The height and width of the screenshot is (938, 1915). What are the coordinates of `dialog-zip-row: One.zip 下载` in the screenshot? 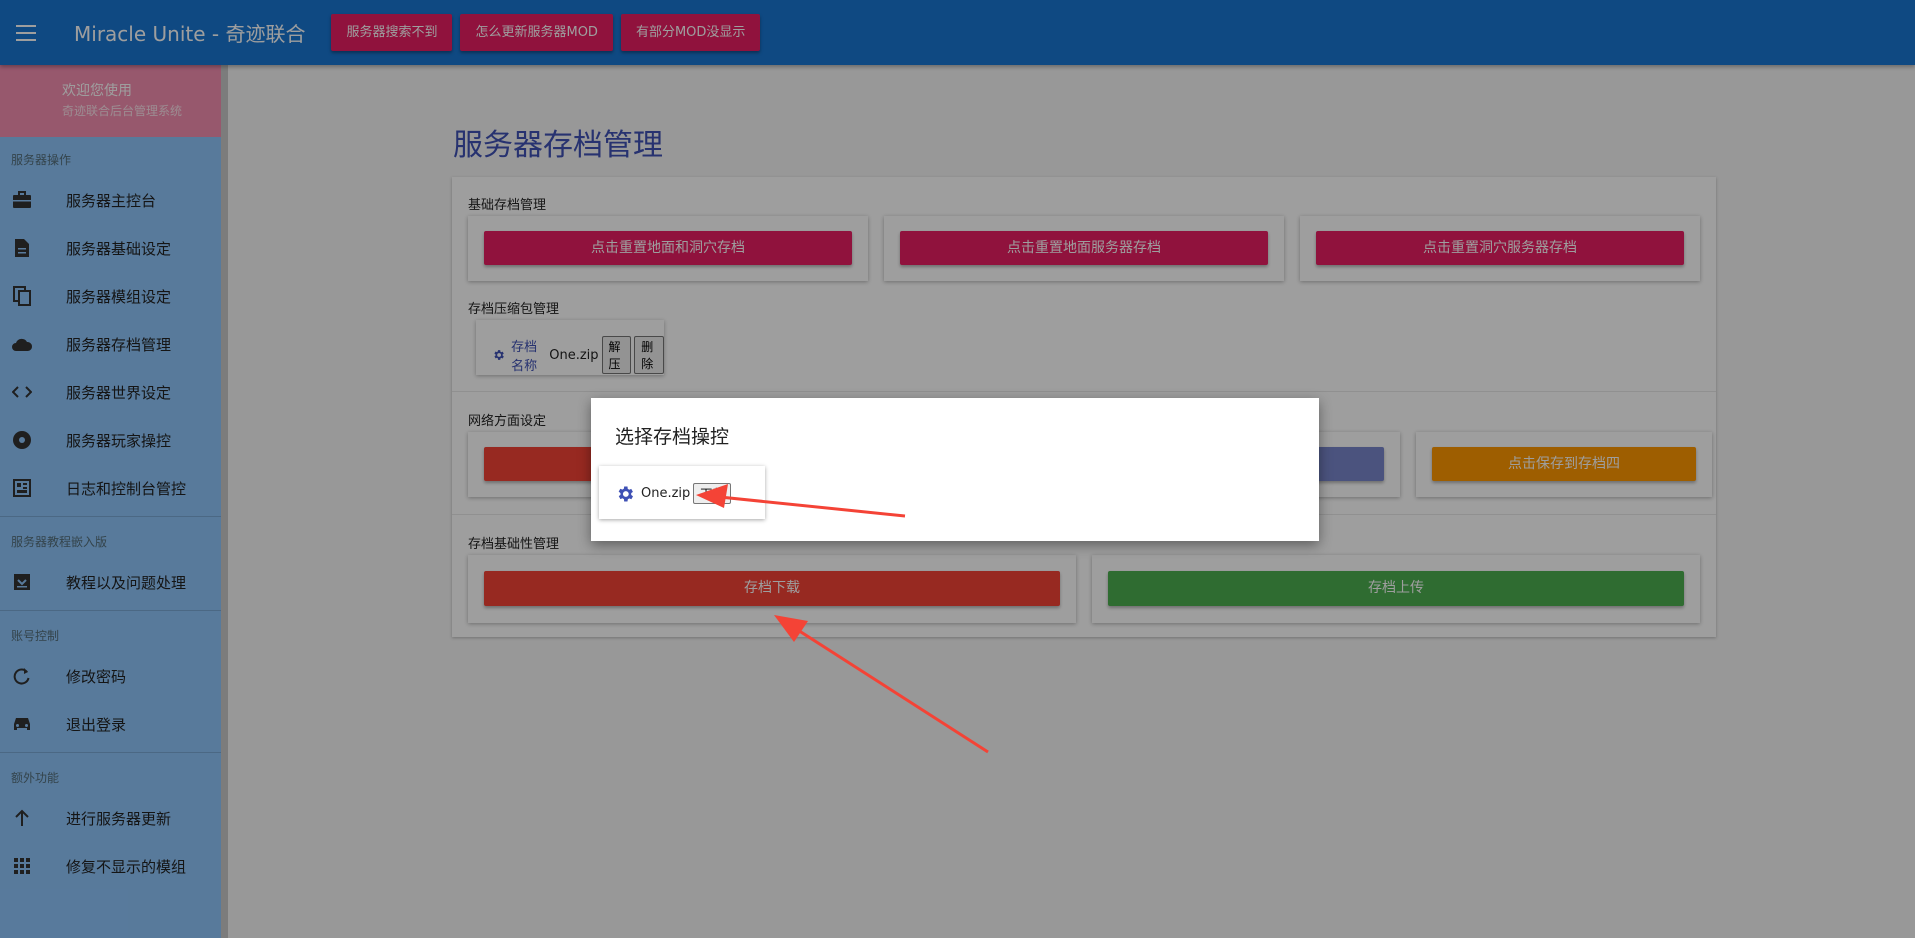 It's located at (673, 493).